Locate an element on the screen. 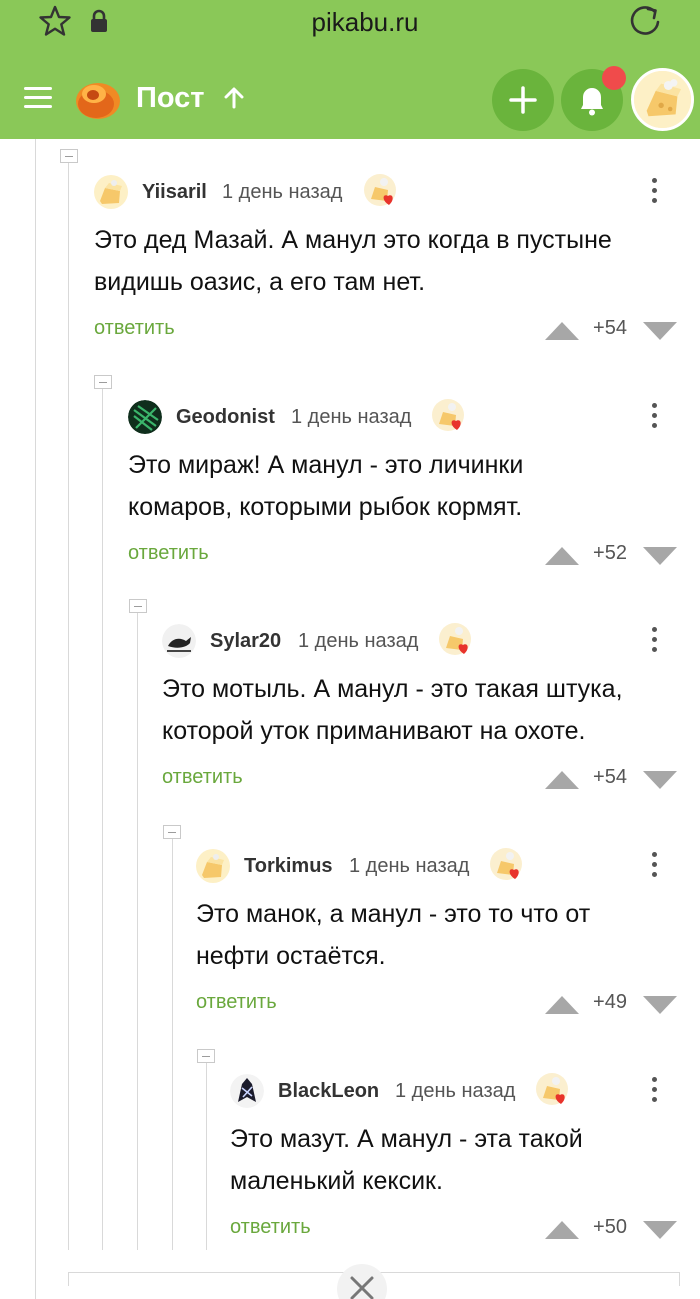  rating-count: +52 is located at coordinates (610, 553).